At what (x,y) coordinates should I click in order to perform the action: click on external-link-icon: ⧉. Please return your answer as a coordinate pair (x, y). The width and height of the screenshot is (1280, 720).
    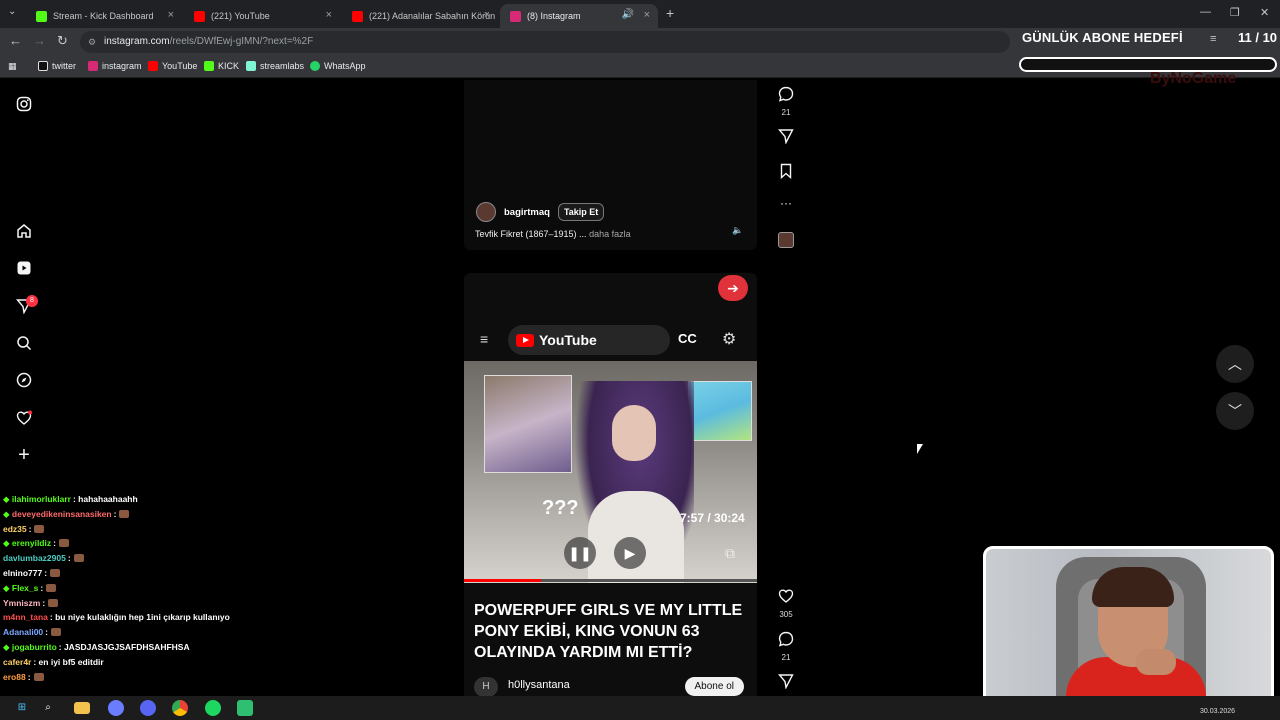
    Looking at the image, I should click on (730, 553).